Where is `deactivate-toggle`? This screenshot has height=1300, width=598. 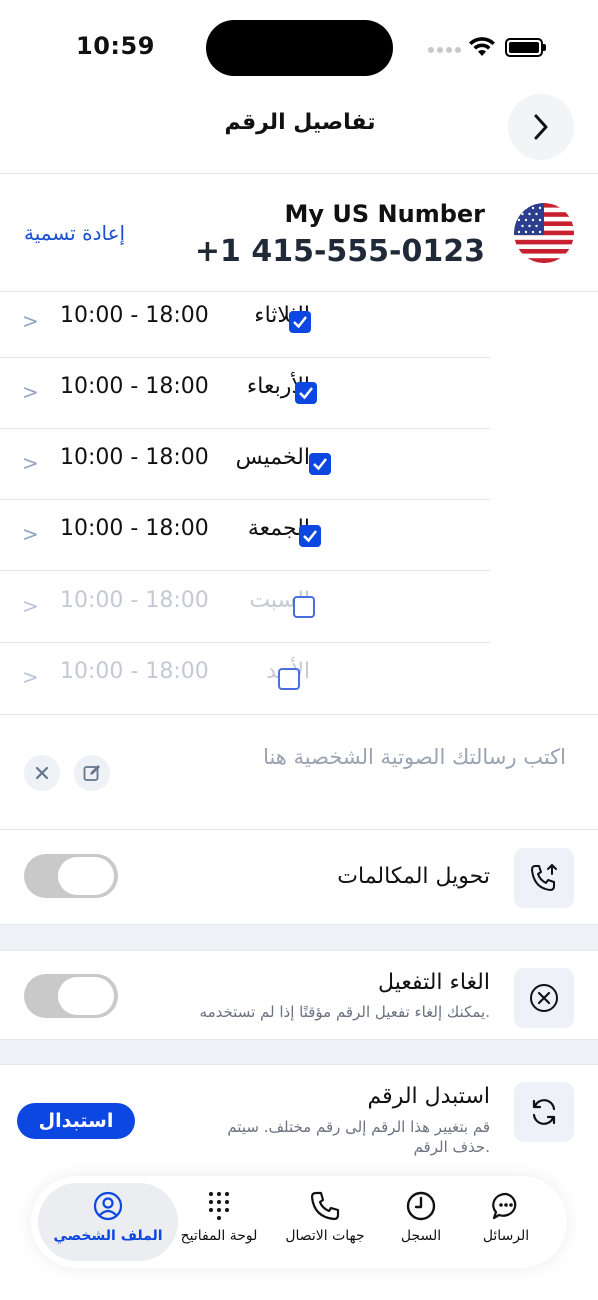 deactivate-toggle is located at coordinates (71, 996).